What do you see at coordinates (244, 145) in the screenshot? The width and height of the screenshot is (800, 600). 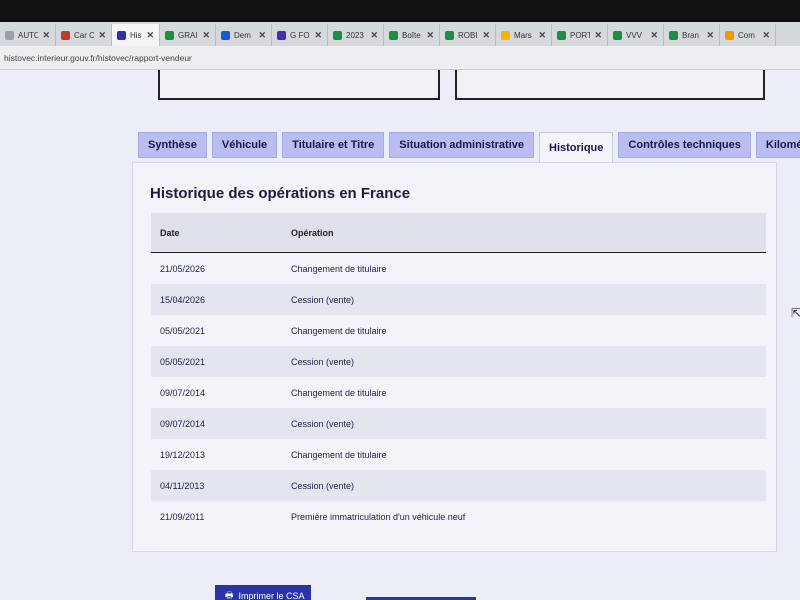 I see `tab-v-hicule: Véhicule` at bounding box center [244, 145].